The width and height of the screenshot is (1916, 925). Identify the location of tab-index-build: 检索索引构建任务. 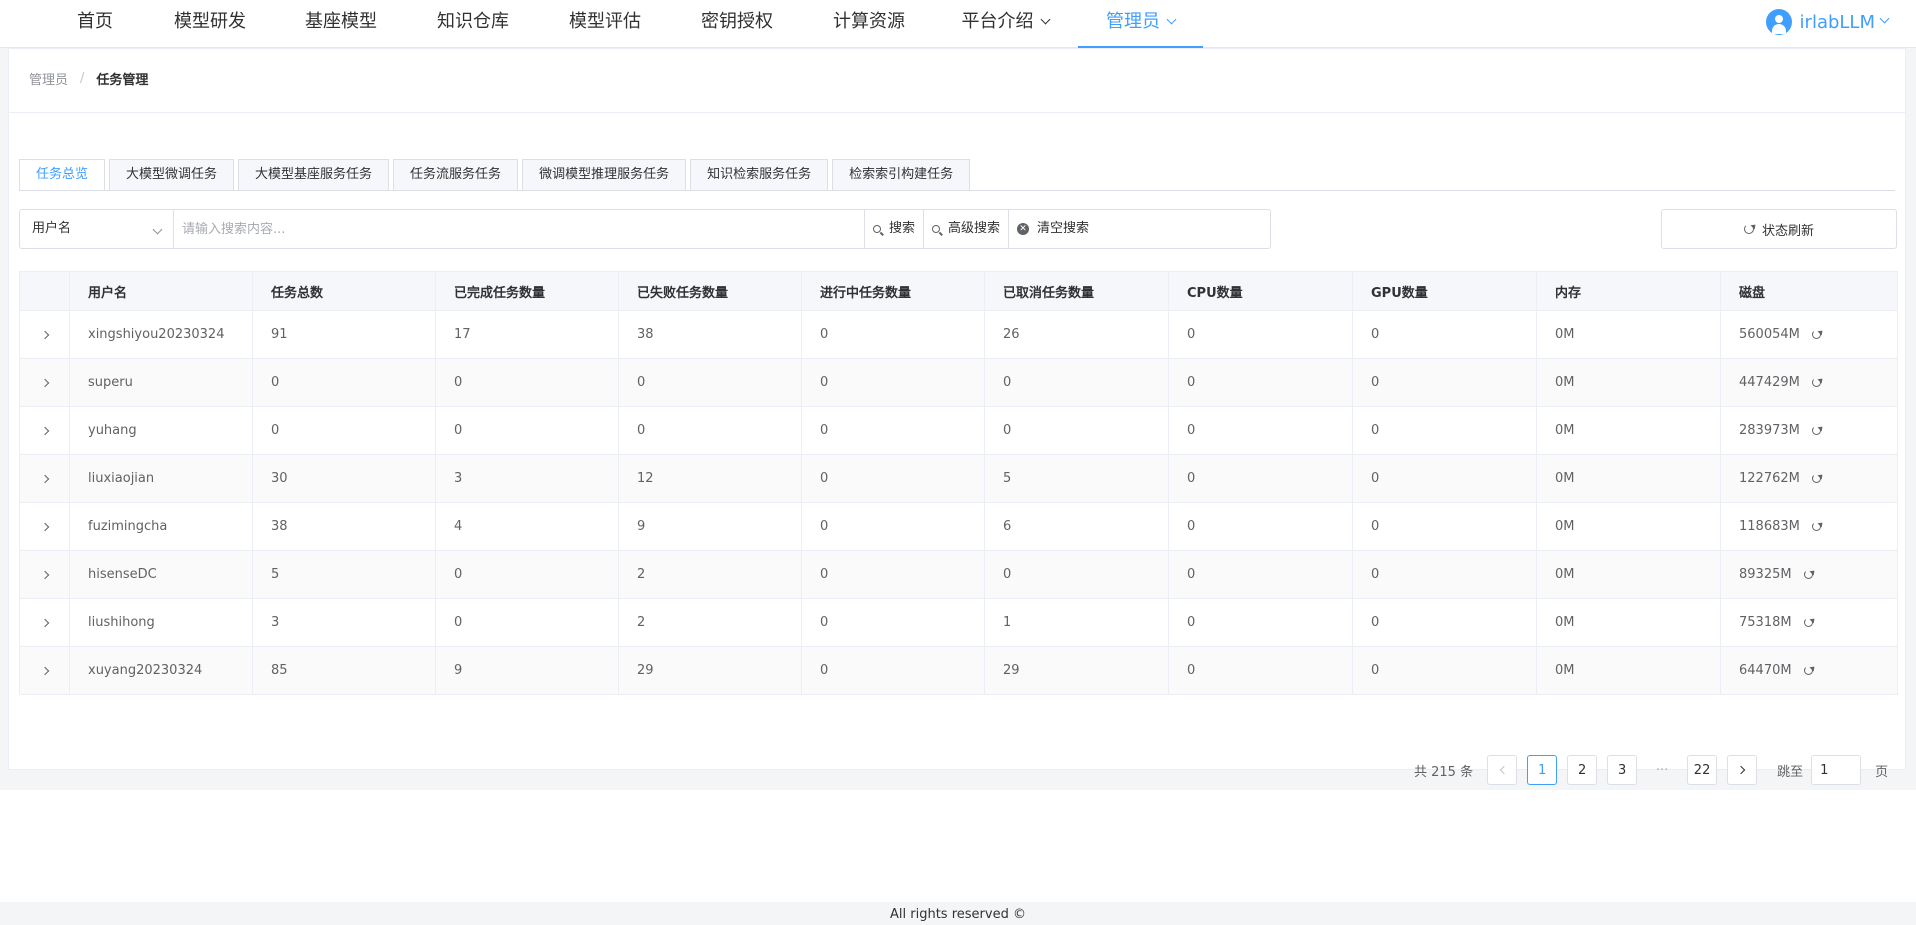
(901, 175).